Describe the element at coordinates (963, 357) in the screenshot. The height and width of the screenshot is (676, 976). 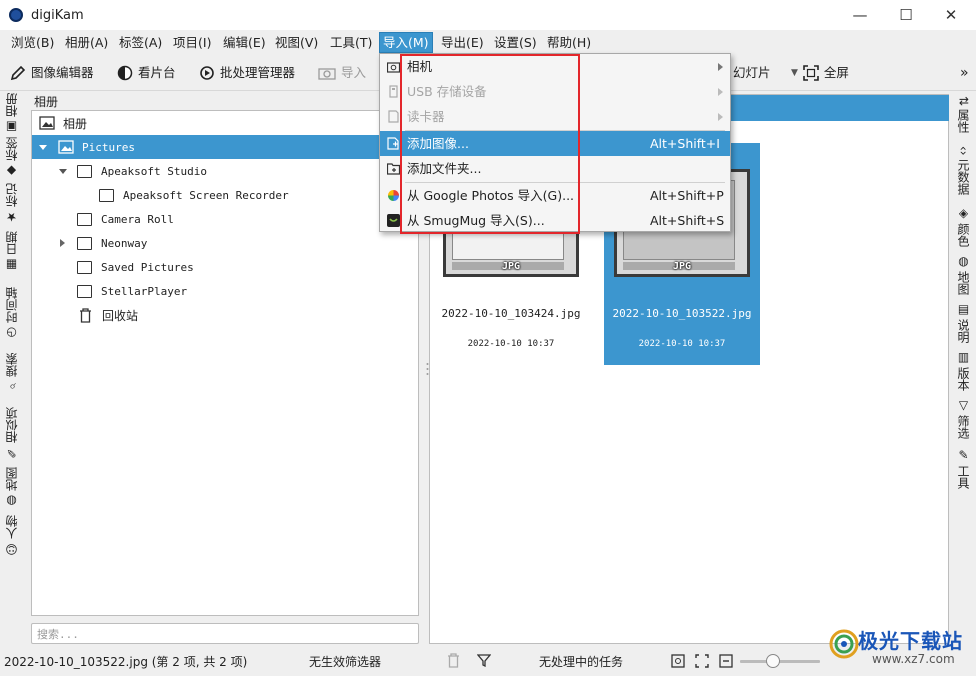
I see `versions-icon: ▥` at that location.